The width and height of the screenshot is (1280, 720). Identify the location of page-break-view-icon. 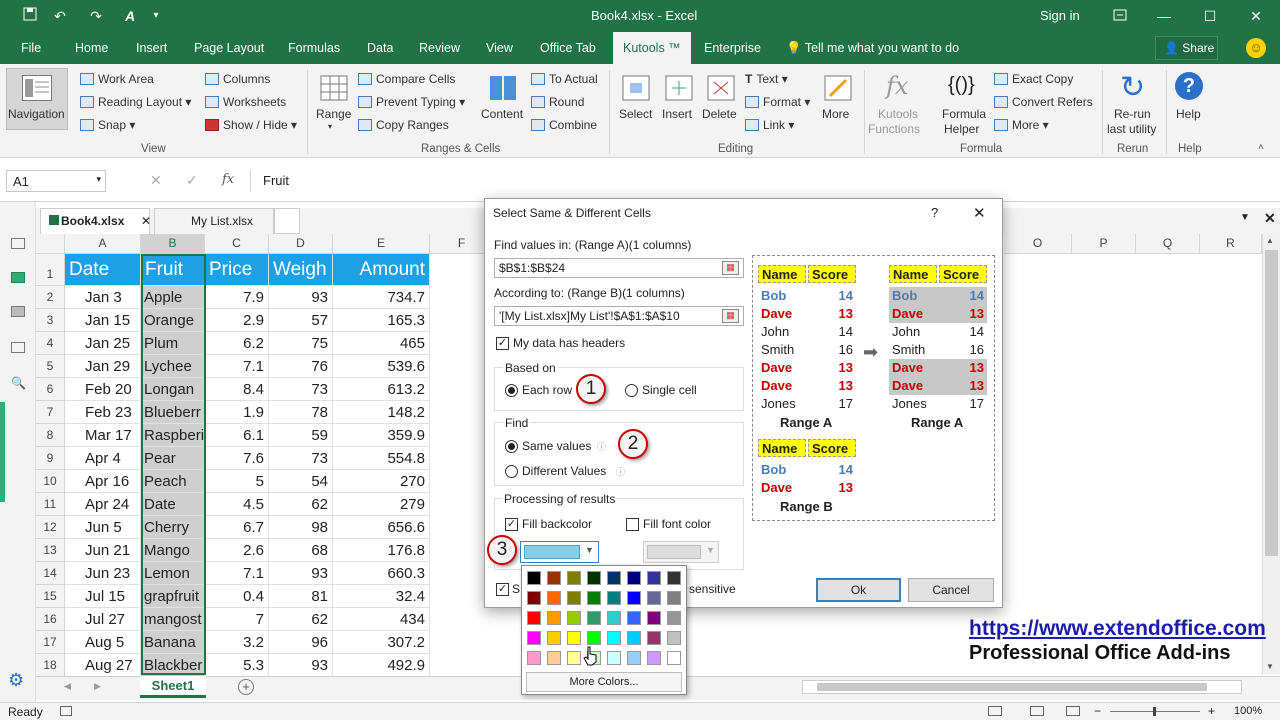
(1073, 711).